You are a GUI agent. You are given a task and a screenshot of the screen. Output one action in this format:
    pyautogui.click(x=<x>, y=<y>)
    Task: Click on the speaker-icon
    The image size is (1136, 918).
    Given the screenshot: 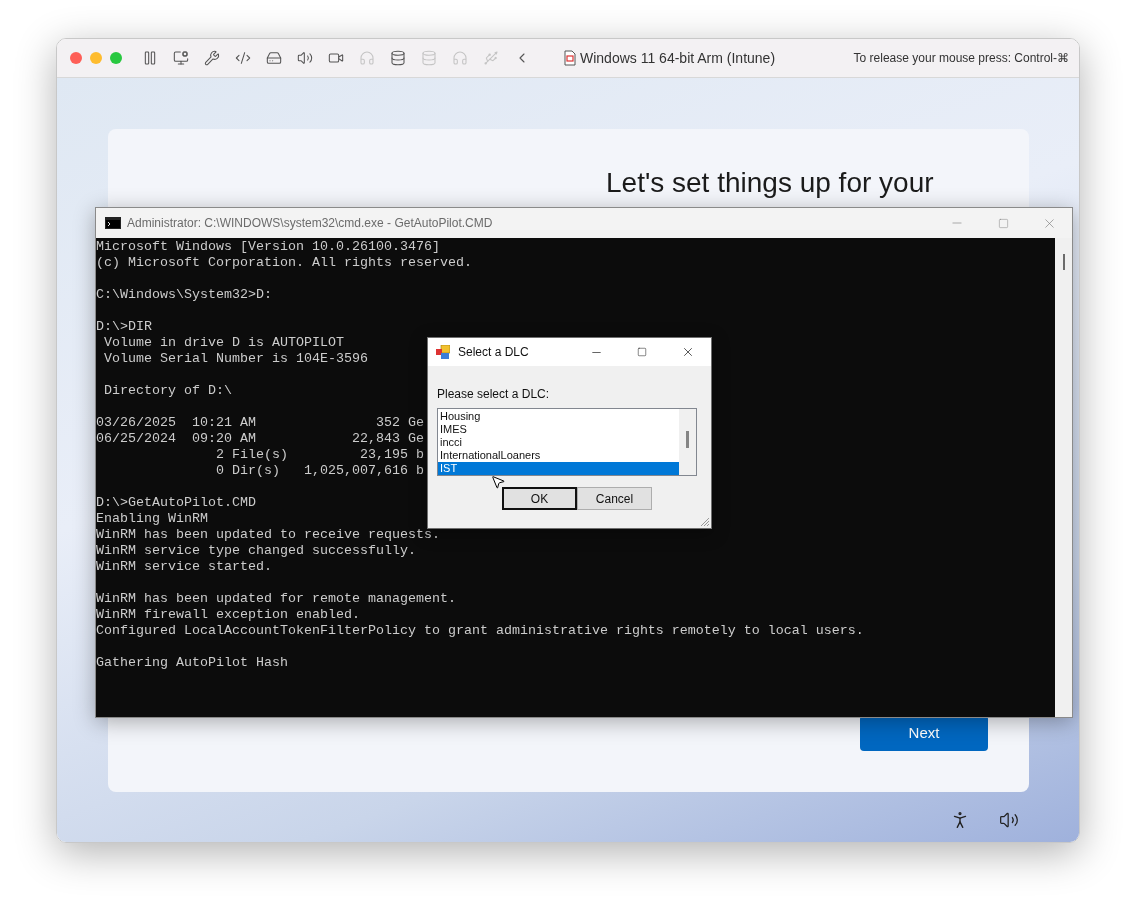 What is the action you would take?
    pyautogui.click(x=305, y=58)
    